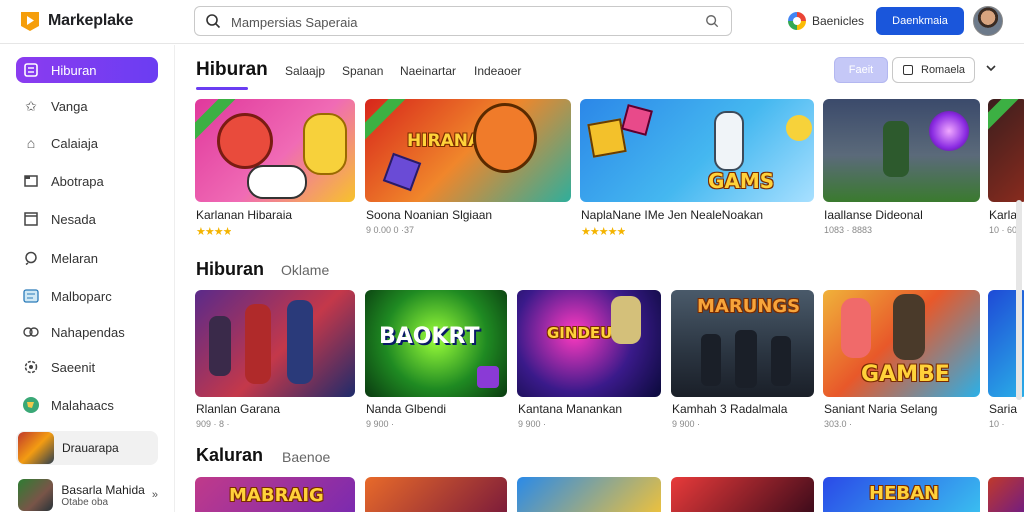 The height and width of the screenshot is (515, 1024). I want to click on section-subtitle: Baenoe, so click(306, 457).